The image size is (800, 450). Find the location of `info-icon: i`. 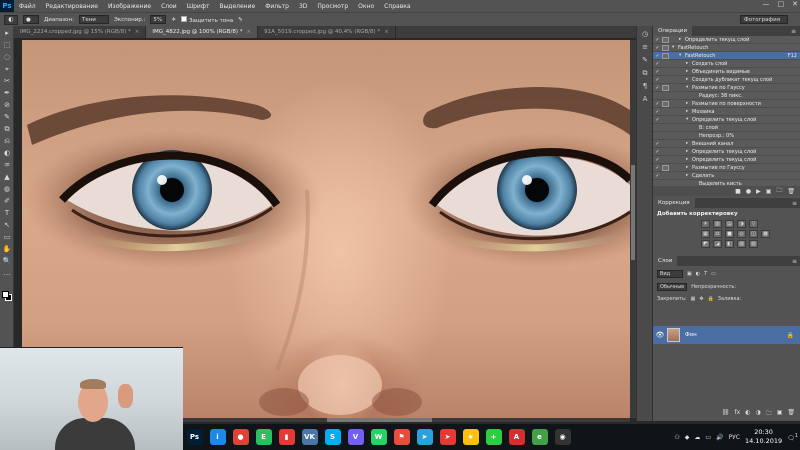

info-icon: i is located at coordinates (217, 437).